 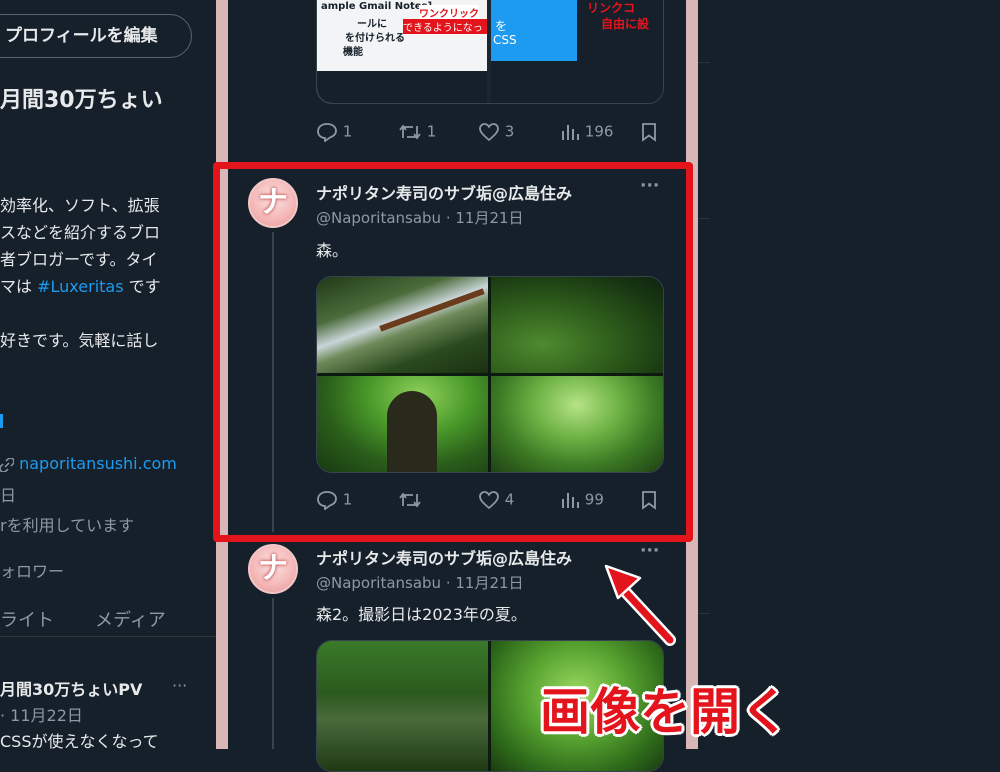 I want to click on post-text: CSSが使えなくなって, so click(x=79, y=740).